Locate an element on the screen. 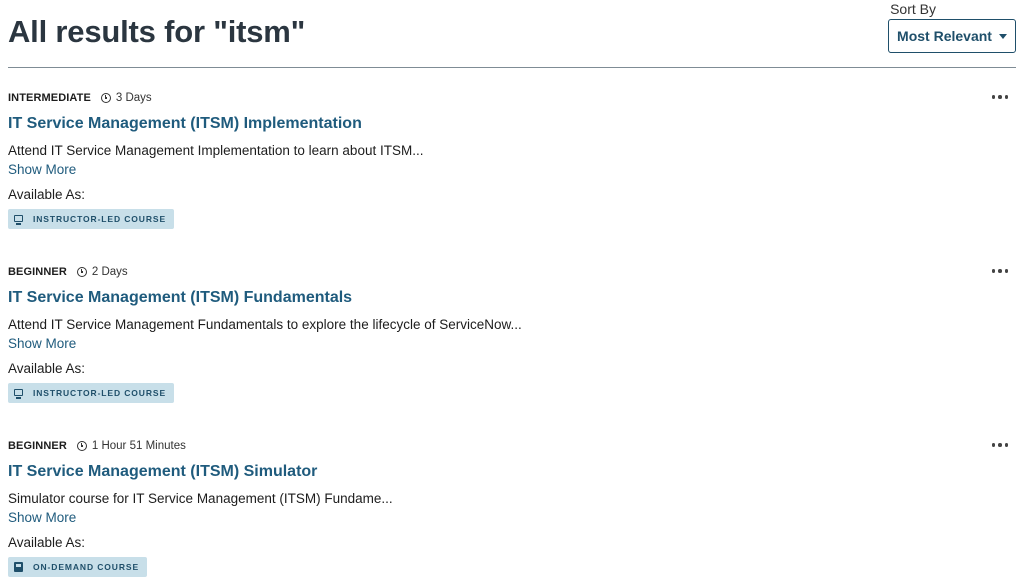 The width and height of the screenshot is (1024, 584). level-label: INTERMEDIATE is located at coordinates (49, 98).